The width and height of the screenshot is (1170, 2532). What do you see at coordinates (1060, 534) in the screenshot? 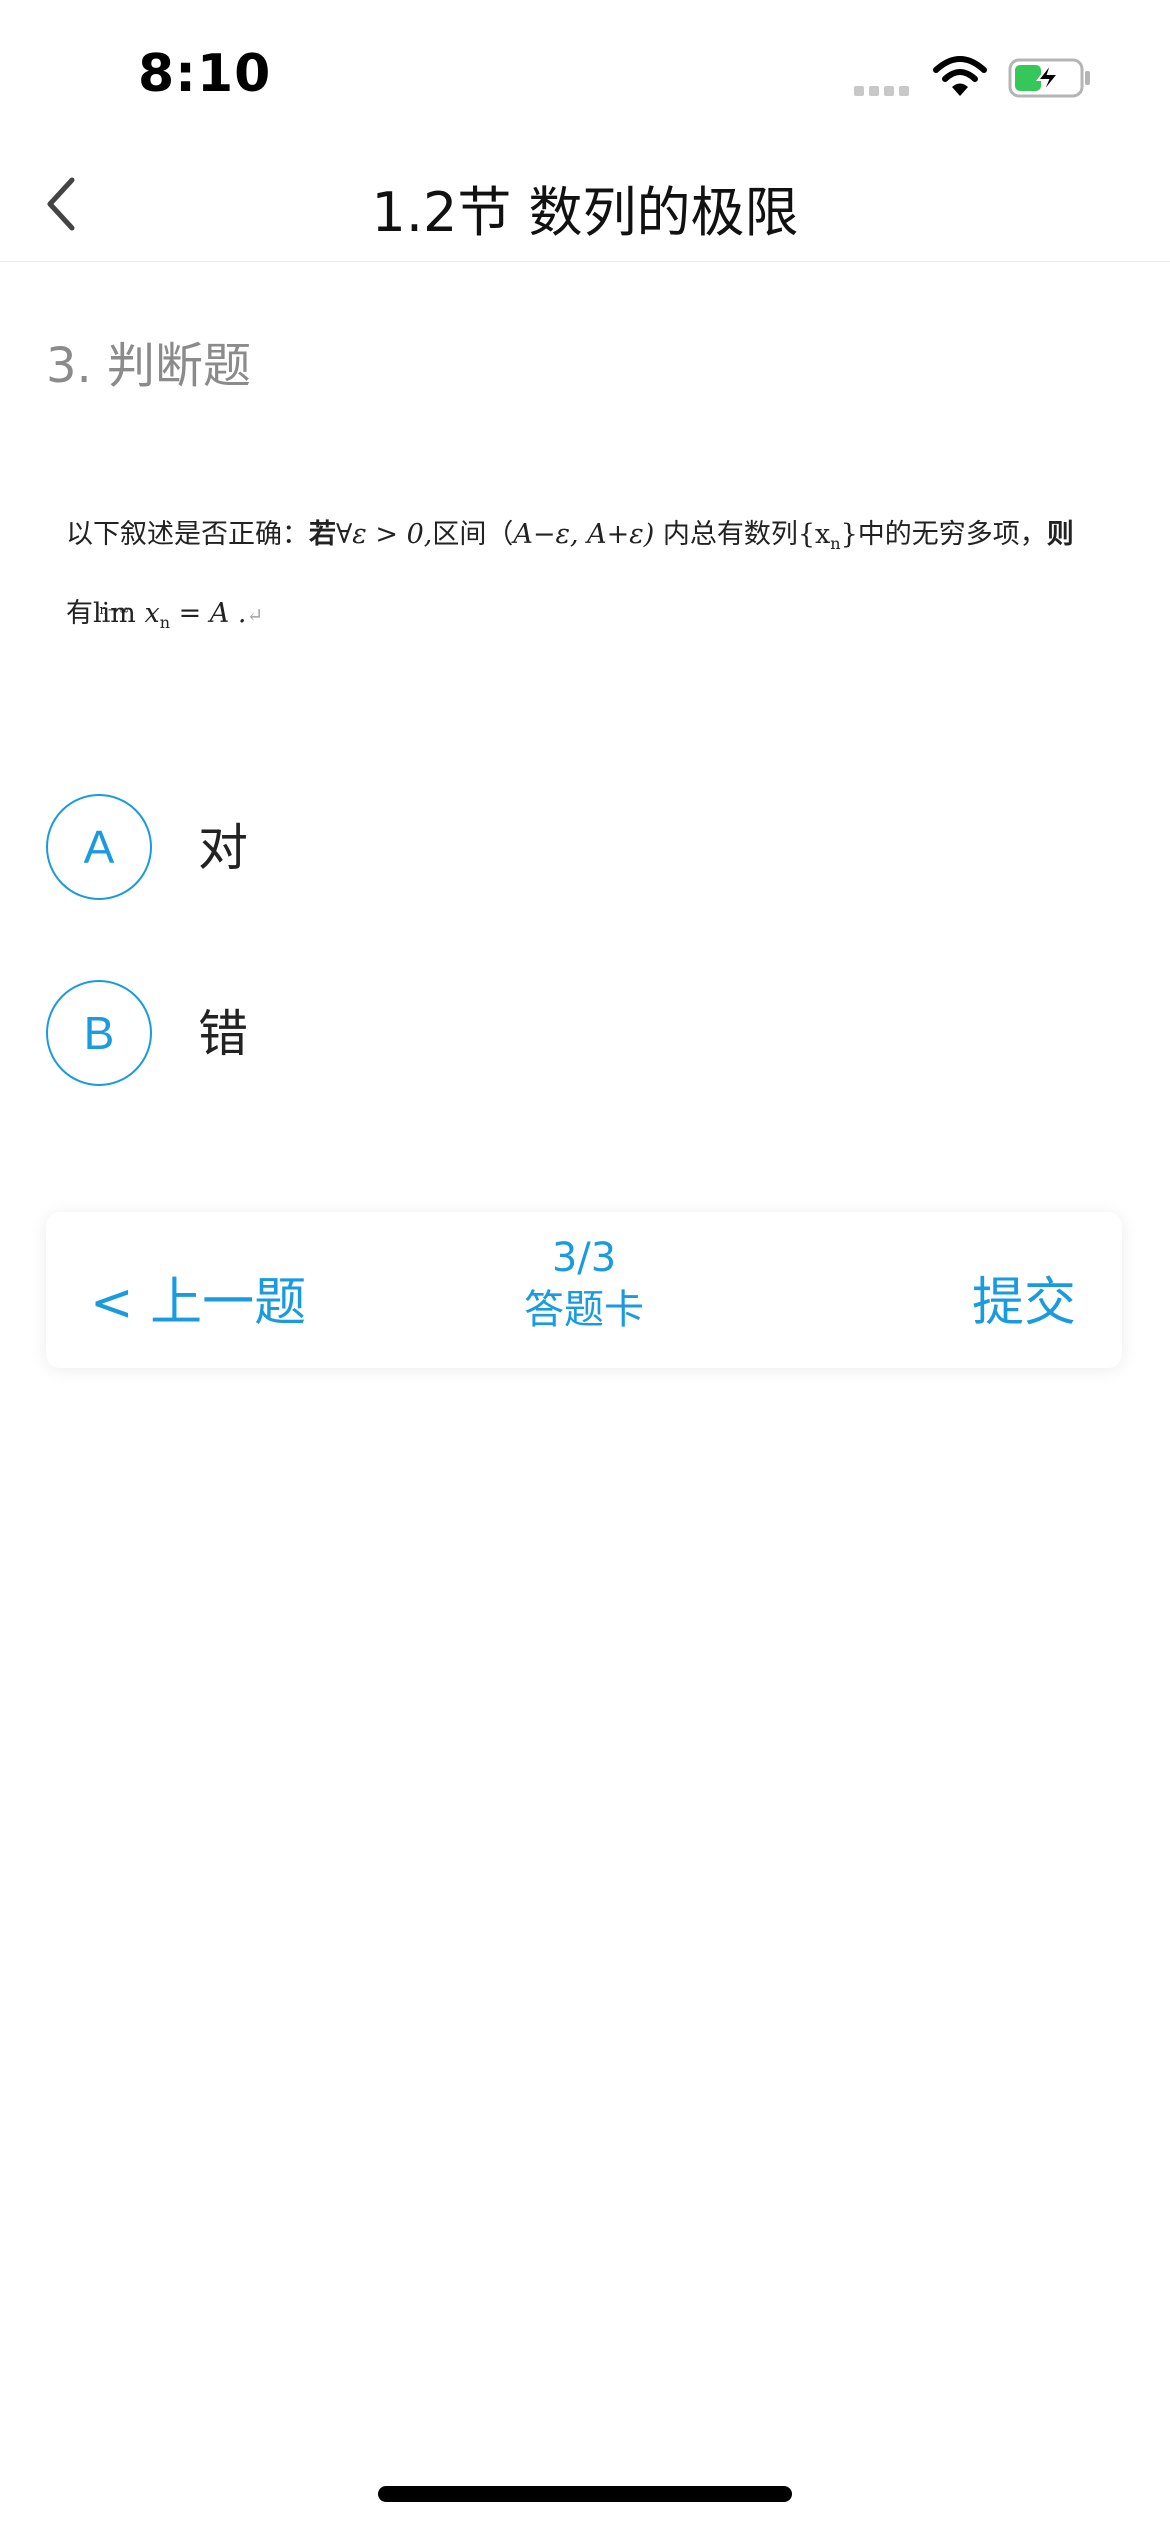
I see `question-then-word: 则` at bounding box center [1060, 534].